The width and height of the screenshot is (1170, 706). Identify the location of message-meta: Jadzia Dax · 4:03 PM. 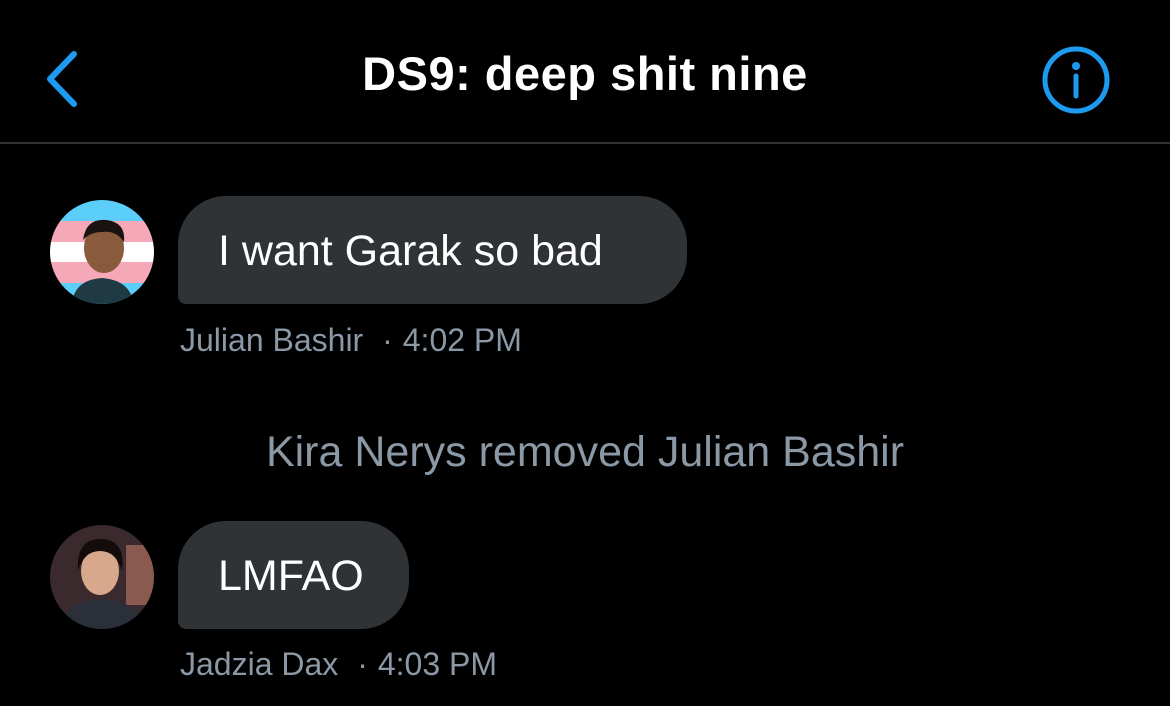
(338, 664).